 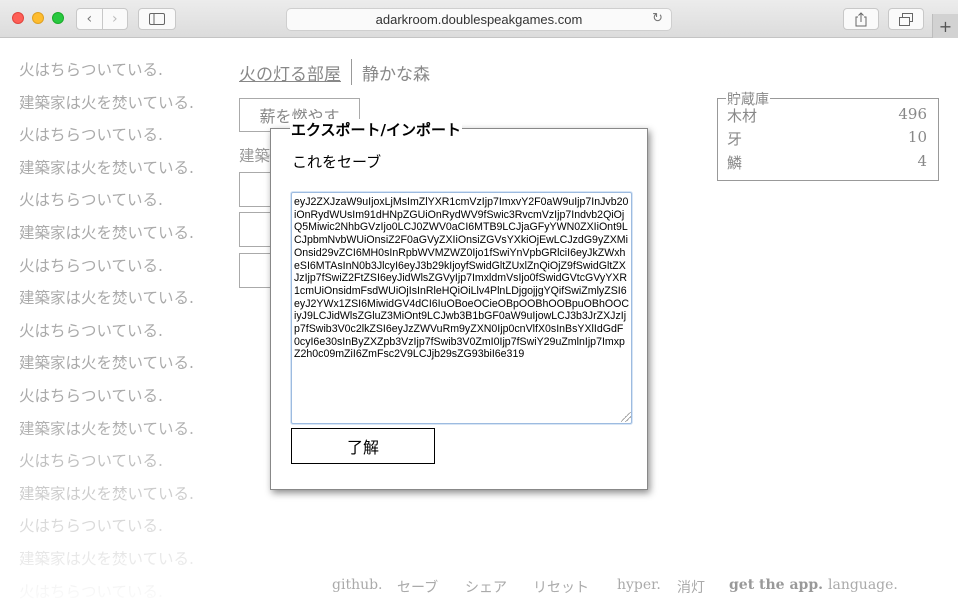 I want to click on forward-icon: ›, so click(x=114, y=19).